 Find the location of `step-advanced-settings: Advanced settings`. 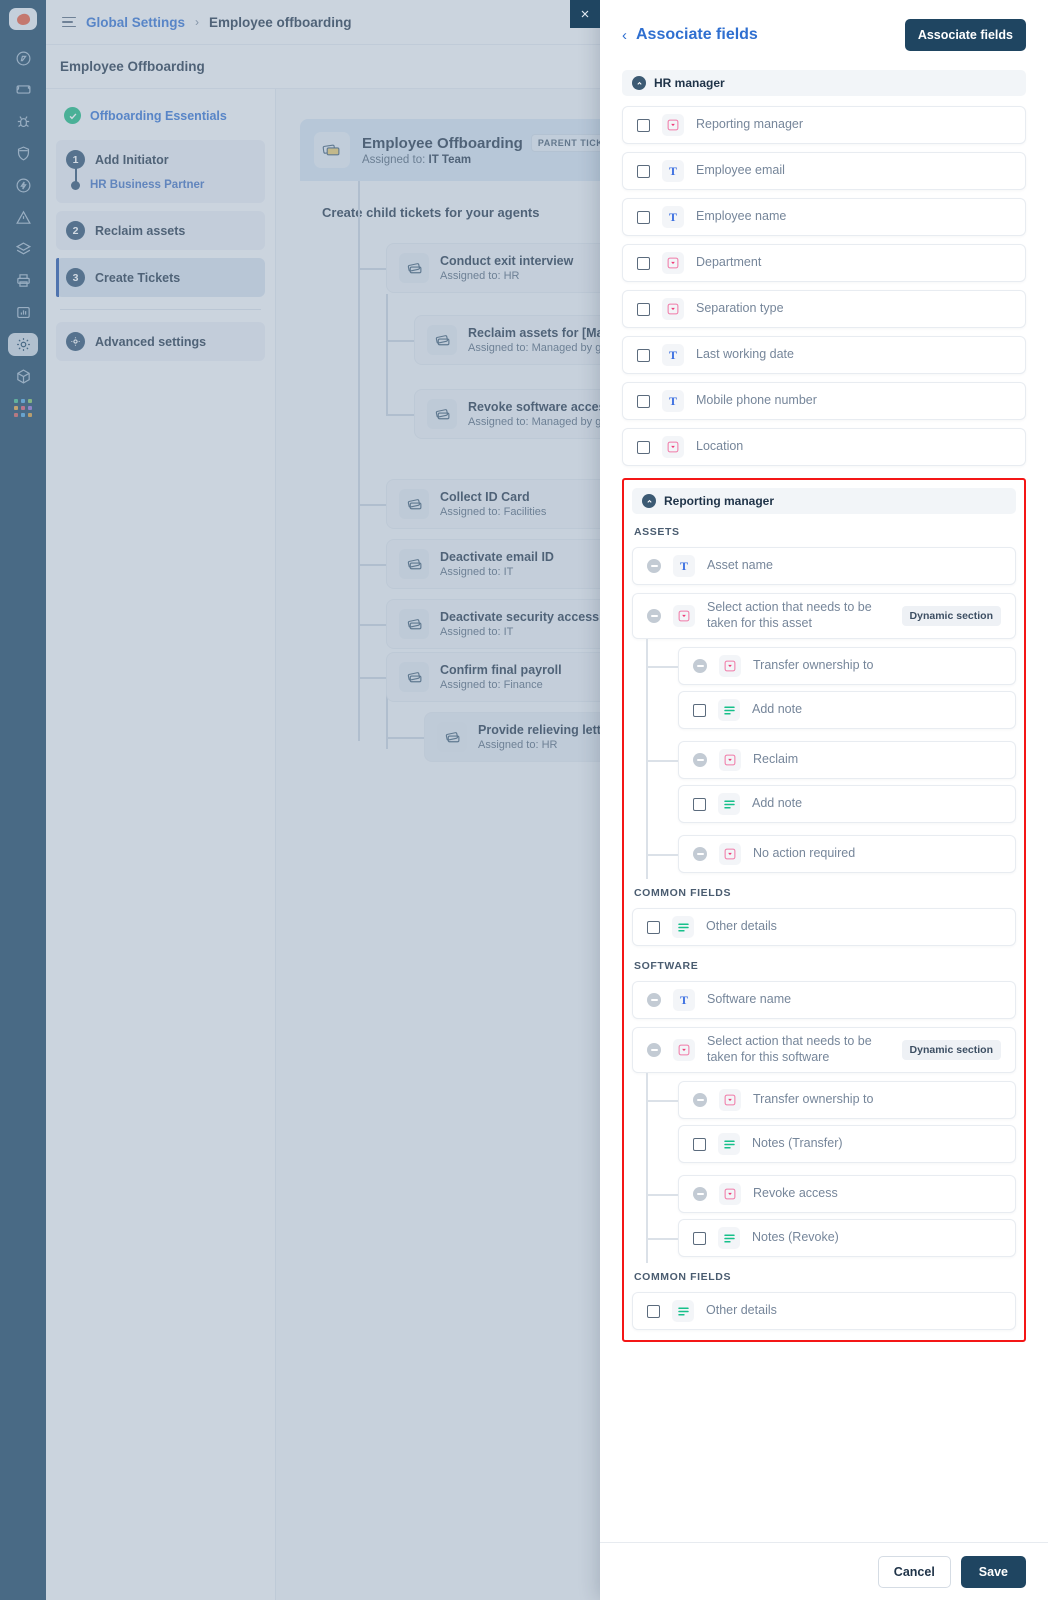

step-advanced-settings: Advanced settings is located at coordinates (160, 341).